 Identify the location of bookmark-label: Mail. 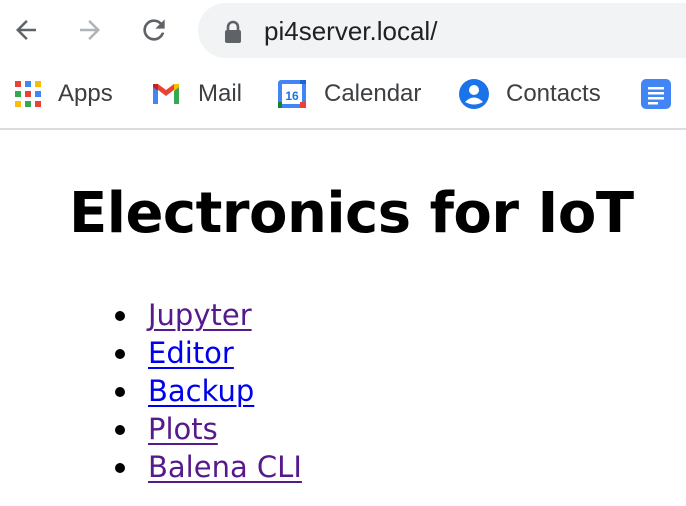
(220, 93).